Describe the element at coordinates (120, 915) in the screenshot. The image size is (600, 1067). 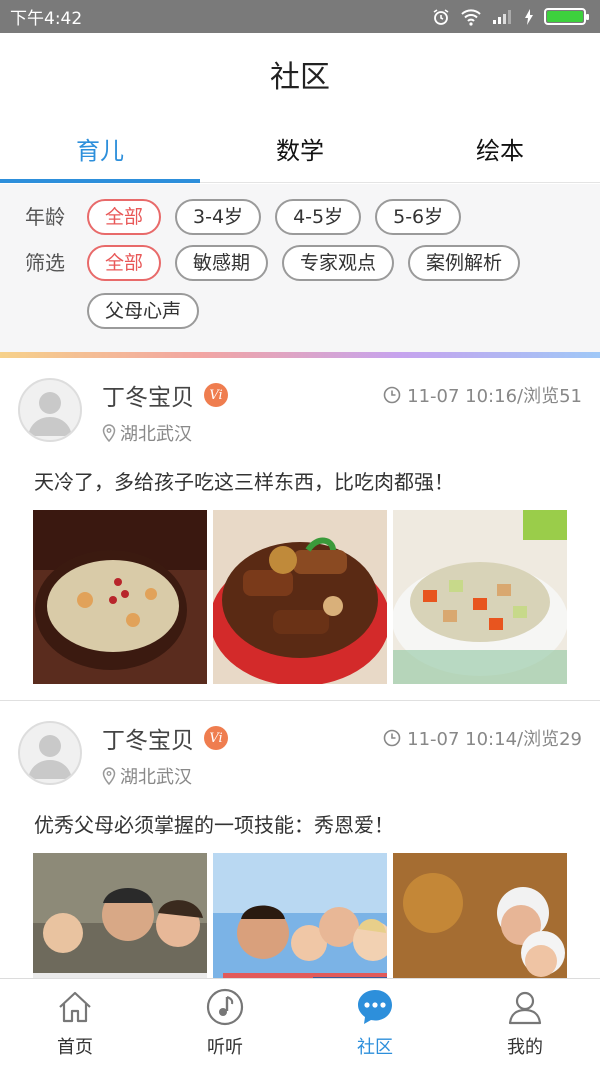
I see `family-kiss-photo` at that location.